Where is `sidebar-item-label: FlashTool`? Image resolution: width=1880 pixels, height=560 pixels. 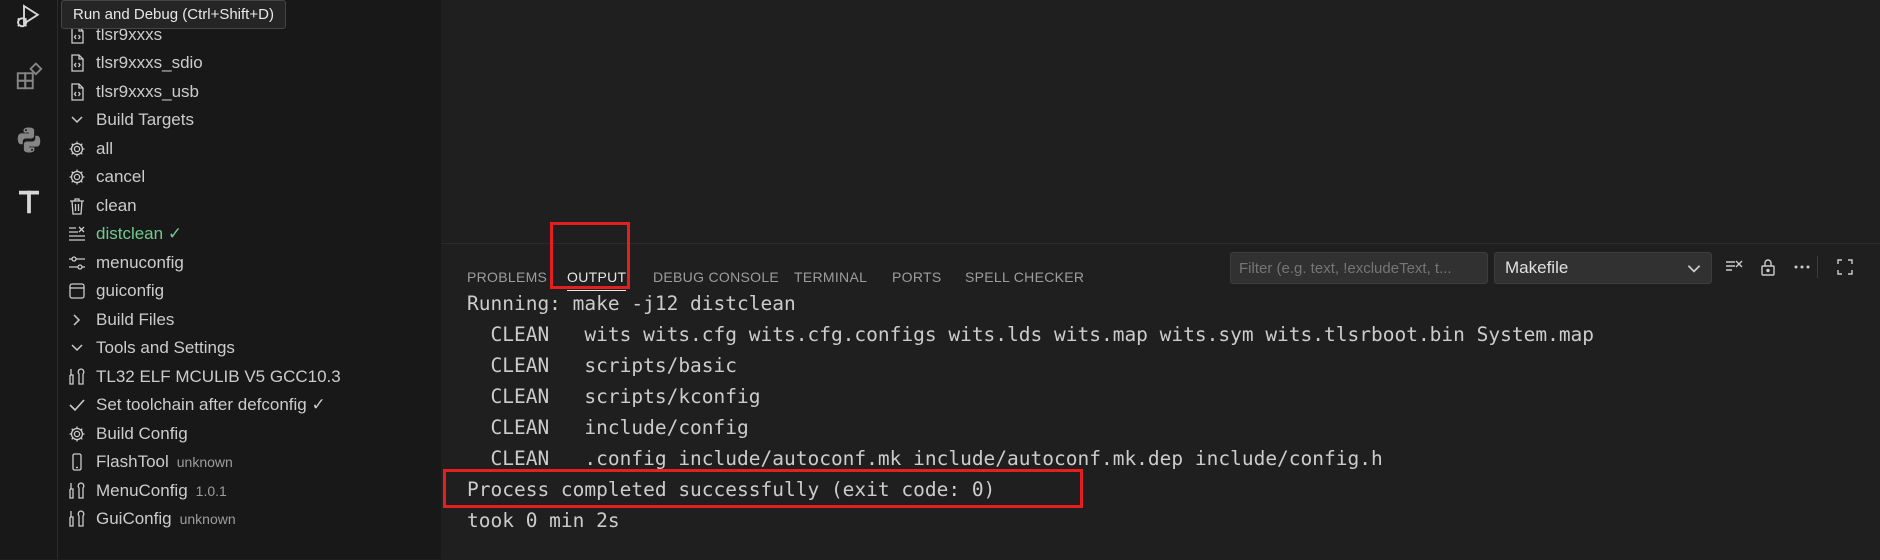 sidebar-item-label: FlashTool is located at coordinates (132, 461).